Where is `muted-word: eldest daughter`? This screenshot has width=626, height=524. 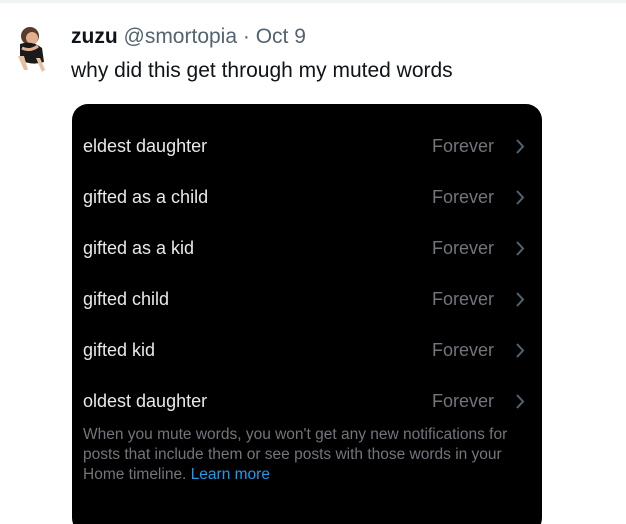
muted-word: eldest daughter is located at coordinates (145, 146).